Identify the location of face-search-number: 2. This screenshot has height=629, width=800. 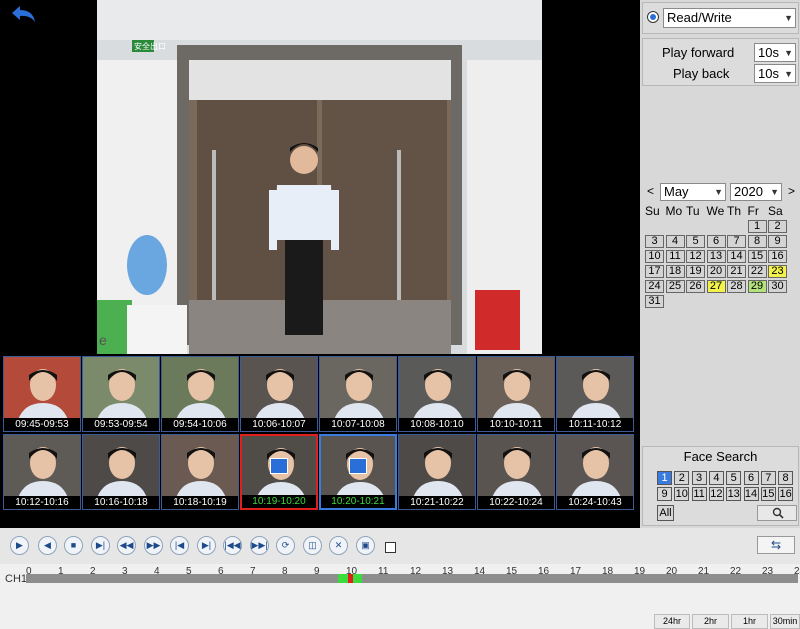
(682, 478).